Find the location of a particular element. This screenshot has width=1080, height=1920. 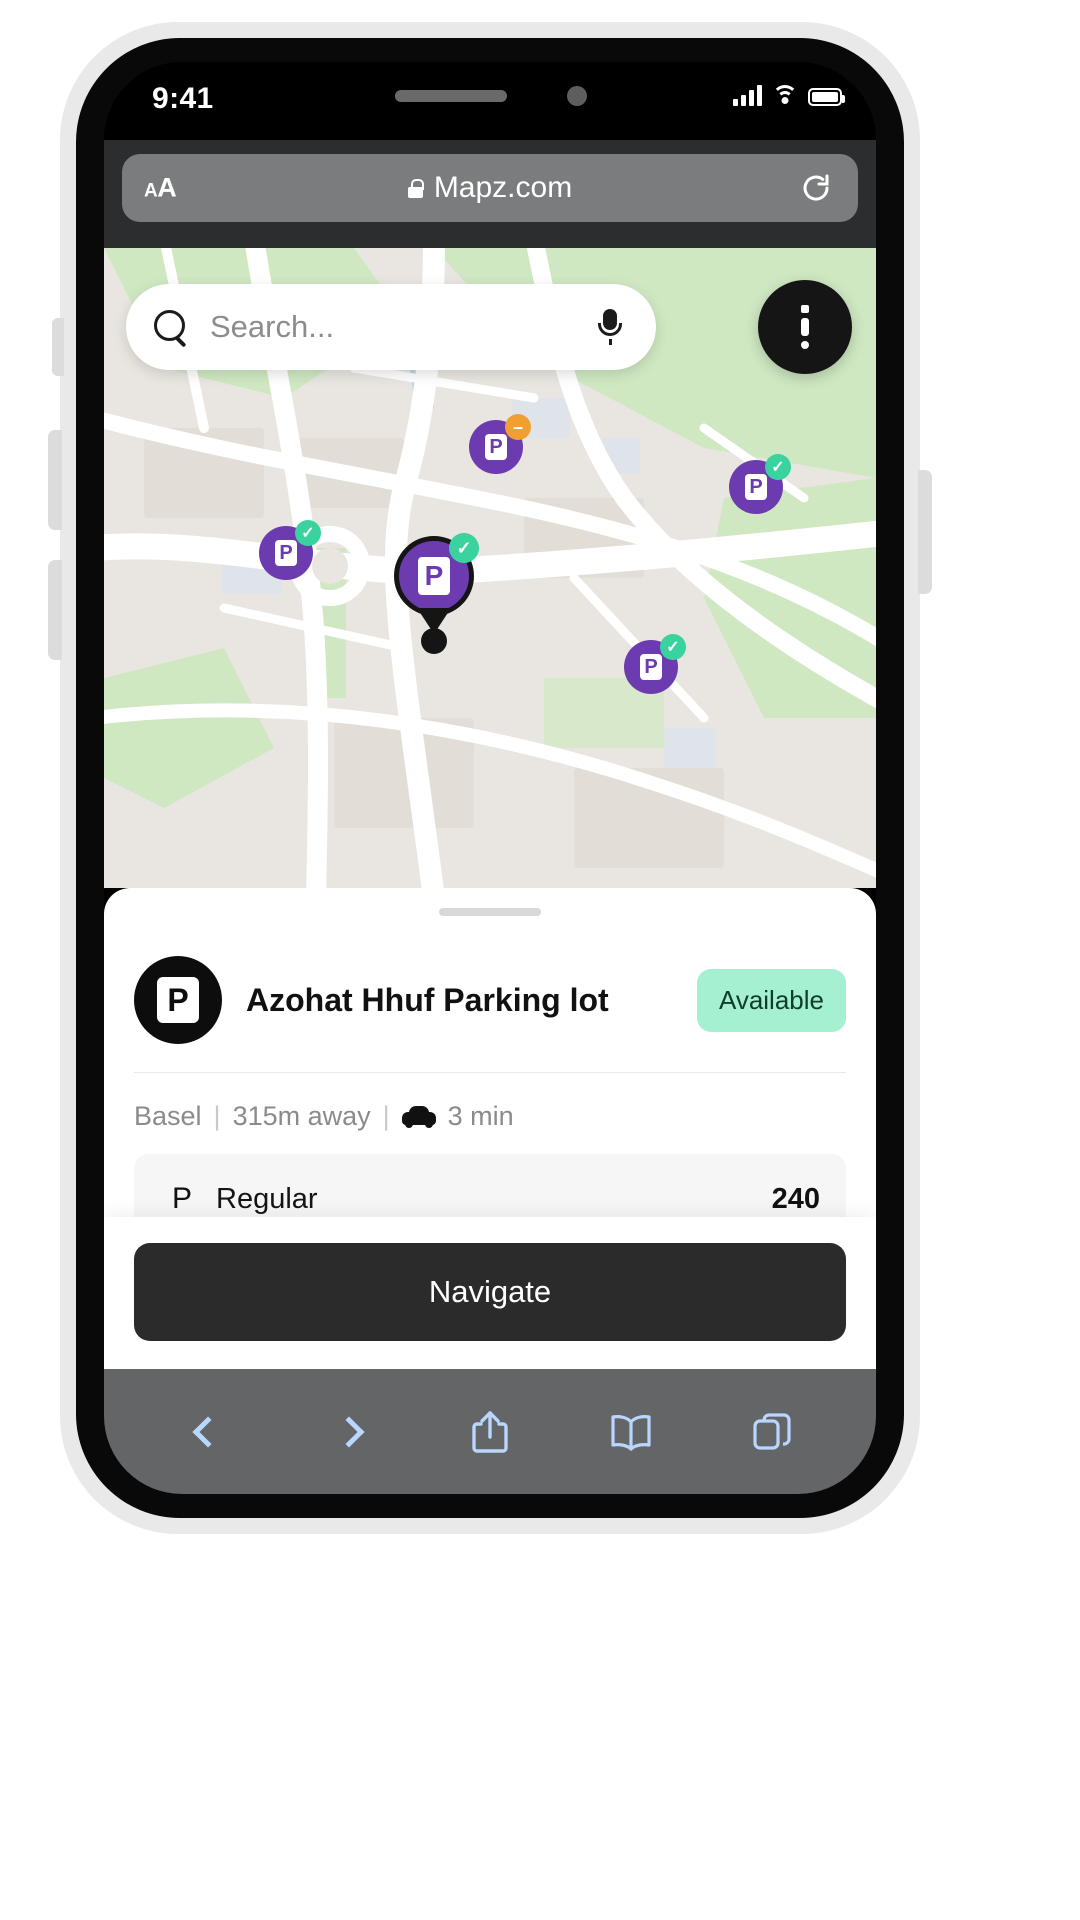

safari-address-bar-container: AA Mapz.com is located at coordinates (490, 194).